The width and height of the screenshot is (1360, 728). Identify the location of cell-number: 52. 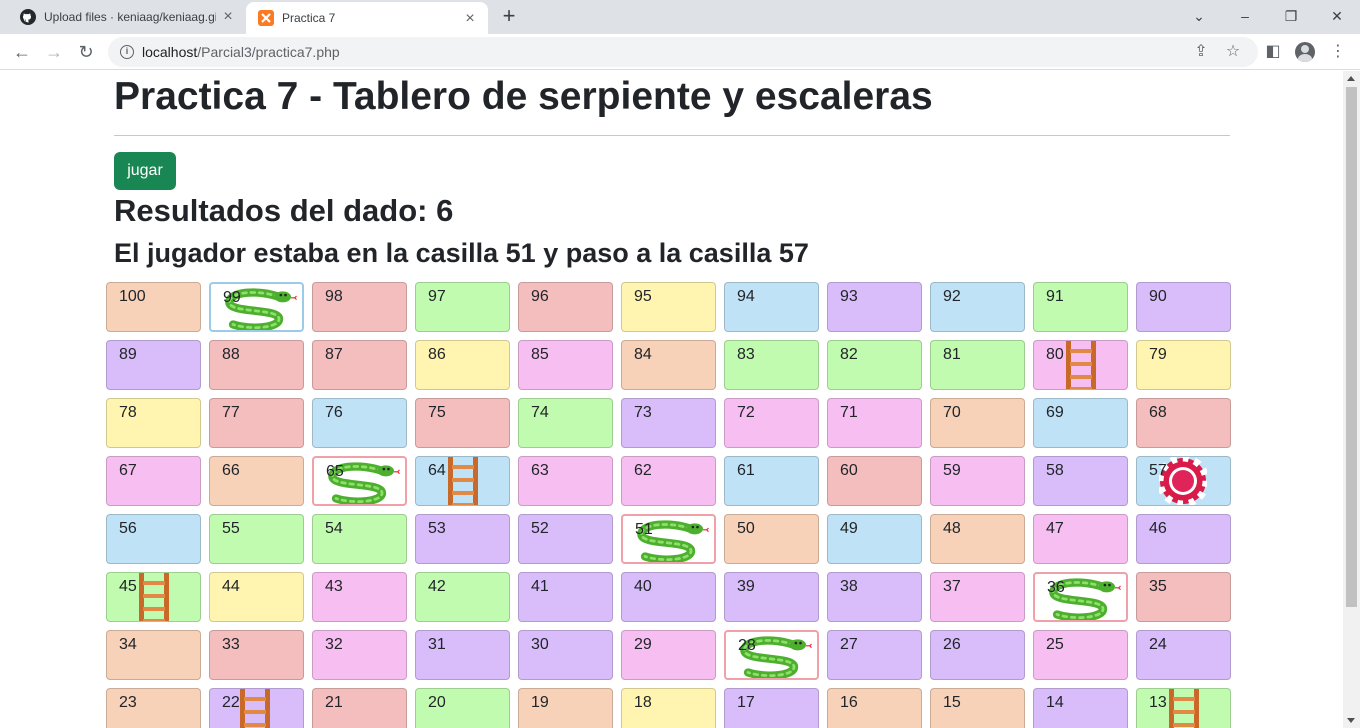
(540, 528).